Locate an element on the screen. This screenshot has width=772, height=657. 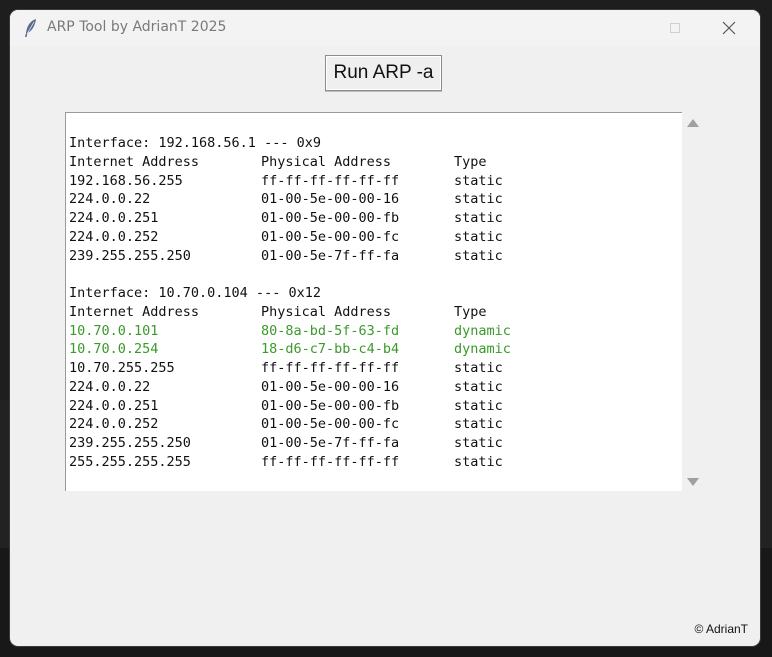
mac-address: 18-d6-c7-bb-c4-b4 is located at coordinates (330, 349).